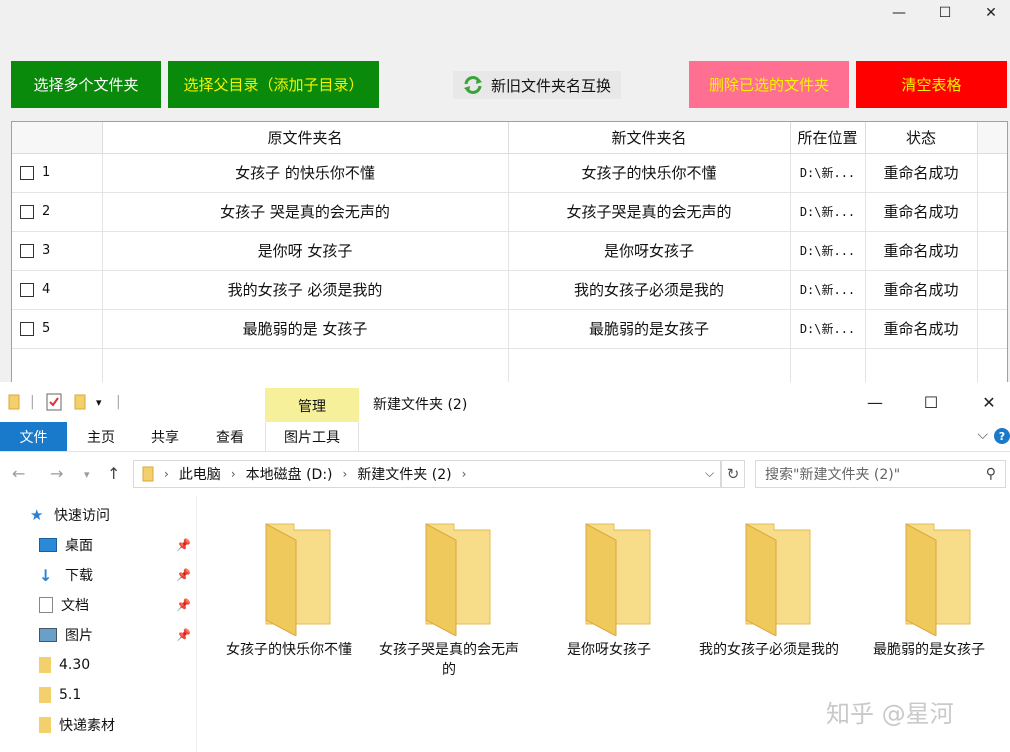 Image resolution: width=1010 pixels, height=752 pixels. I want to click on refresh-button: ↻, so click(733, 474).